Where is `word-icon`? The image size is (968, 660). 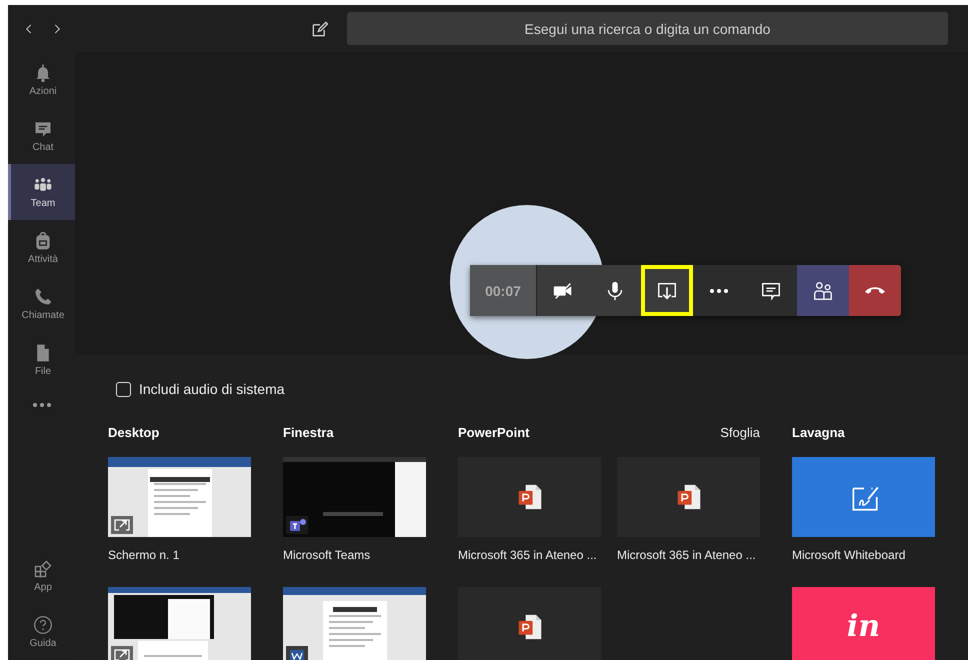
word-icon is located at coordinates (297, 653).